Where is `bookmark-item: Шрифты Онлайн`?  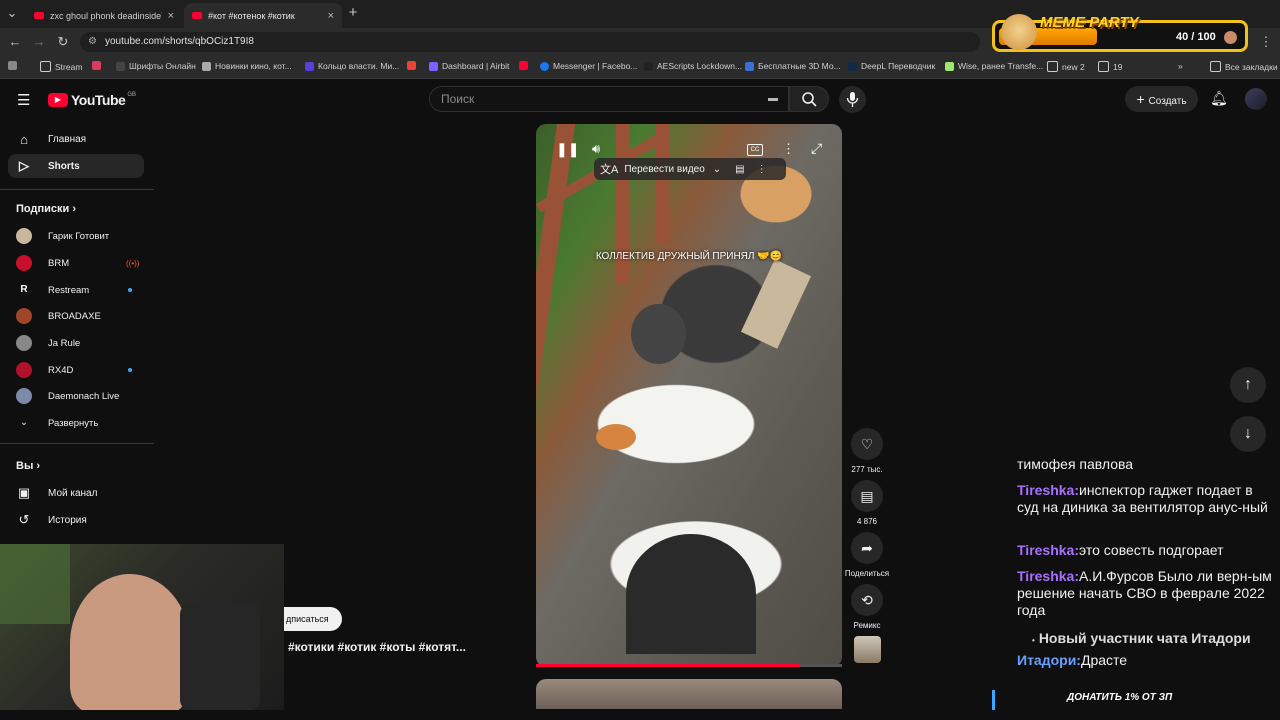
bookmark-item: Шрифты Онлайн is located at coordinates (156, 66).